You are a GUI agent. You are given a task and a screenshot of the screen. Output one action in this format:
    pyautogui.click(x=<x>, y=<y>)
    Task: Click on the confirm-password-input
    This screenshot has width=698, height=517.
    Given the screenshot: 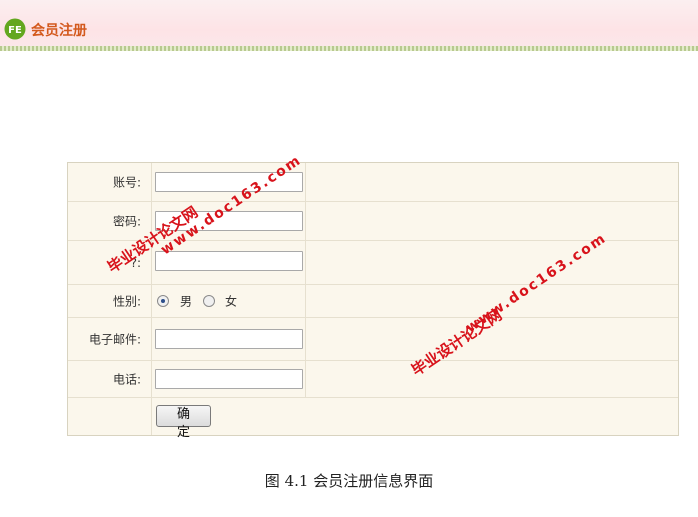 What is the action you would take?
    pyautogui.click(x=229, y=261)
    